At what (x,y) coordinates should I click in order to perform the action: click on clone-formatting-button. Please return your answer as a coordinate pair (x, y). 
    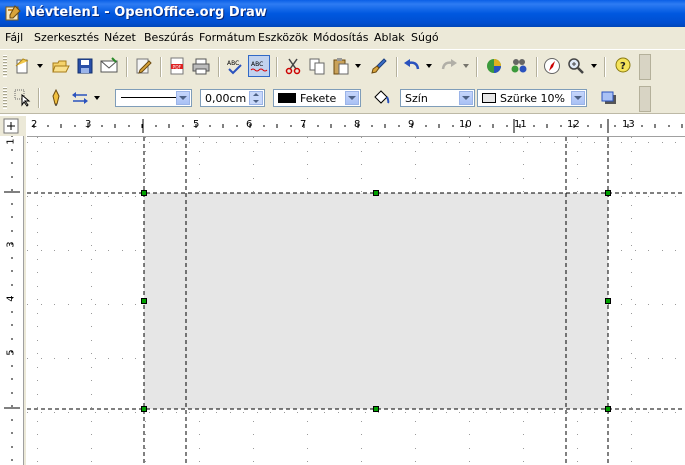
    Looking at the image, I should click on (379, 66).